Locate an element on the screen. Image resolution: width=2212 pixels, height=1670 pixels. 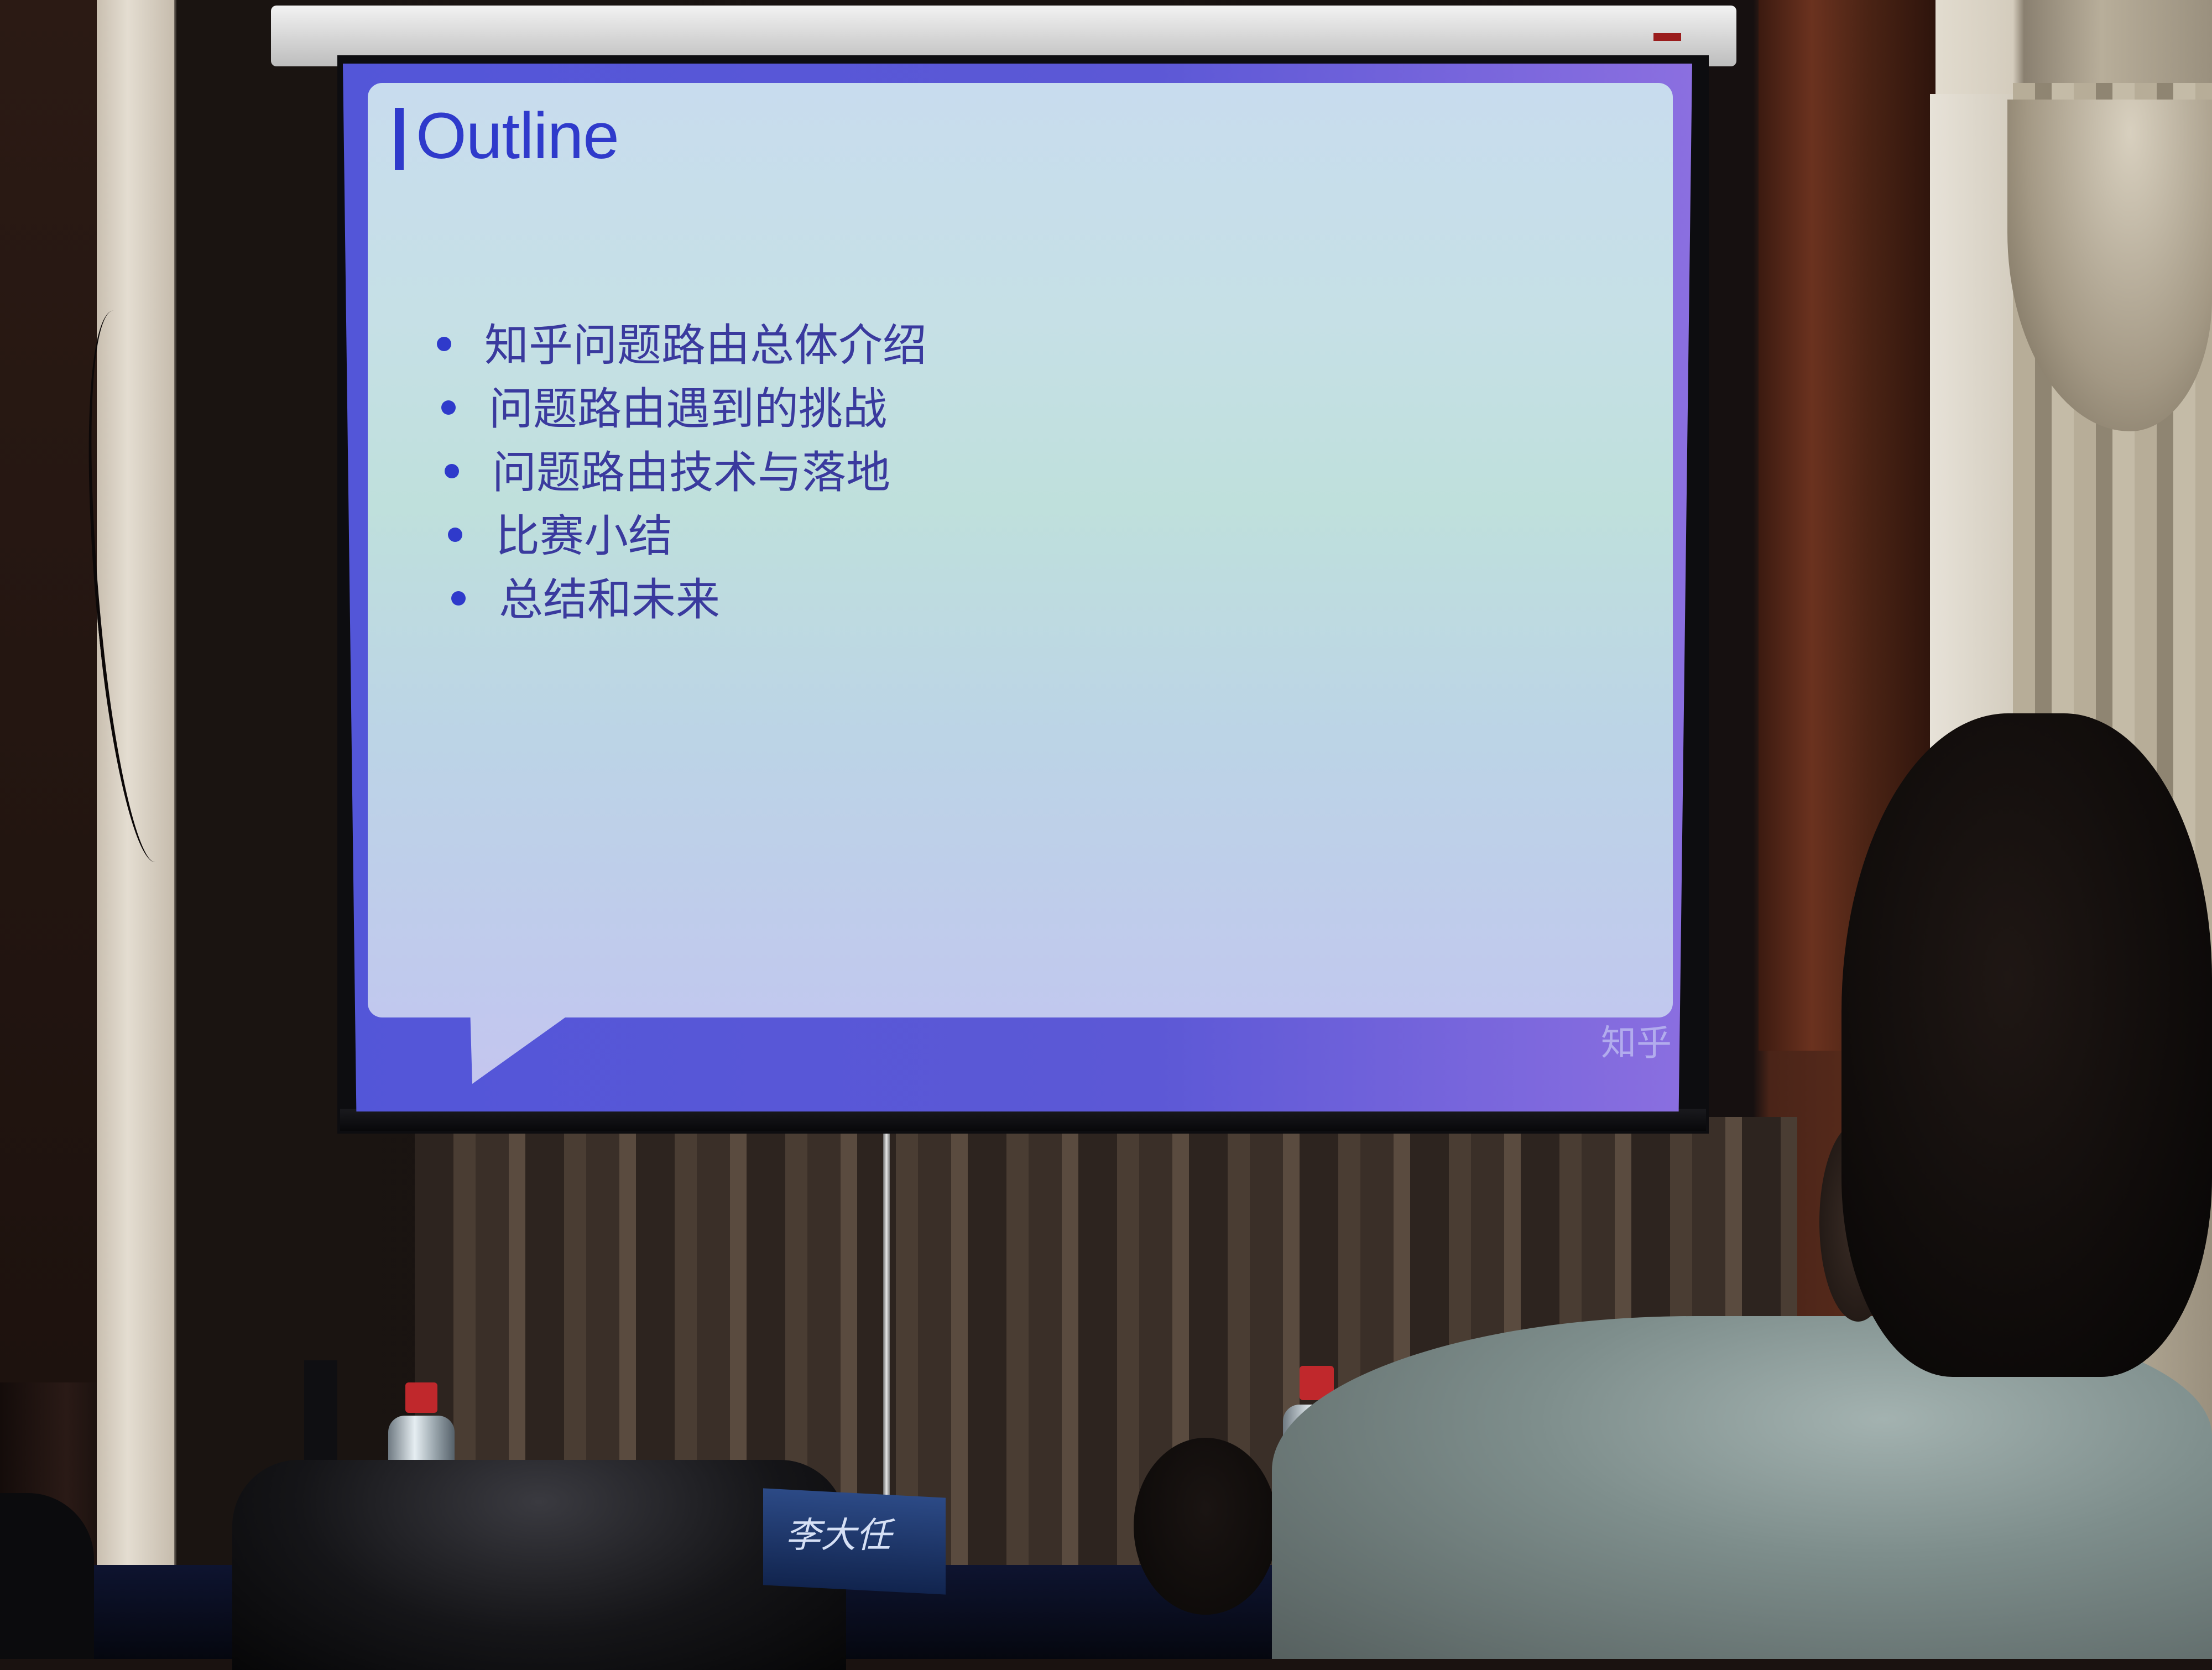
outline-item: 总结和未来 is located at coordinates (585, 596).